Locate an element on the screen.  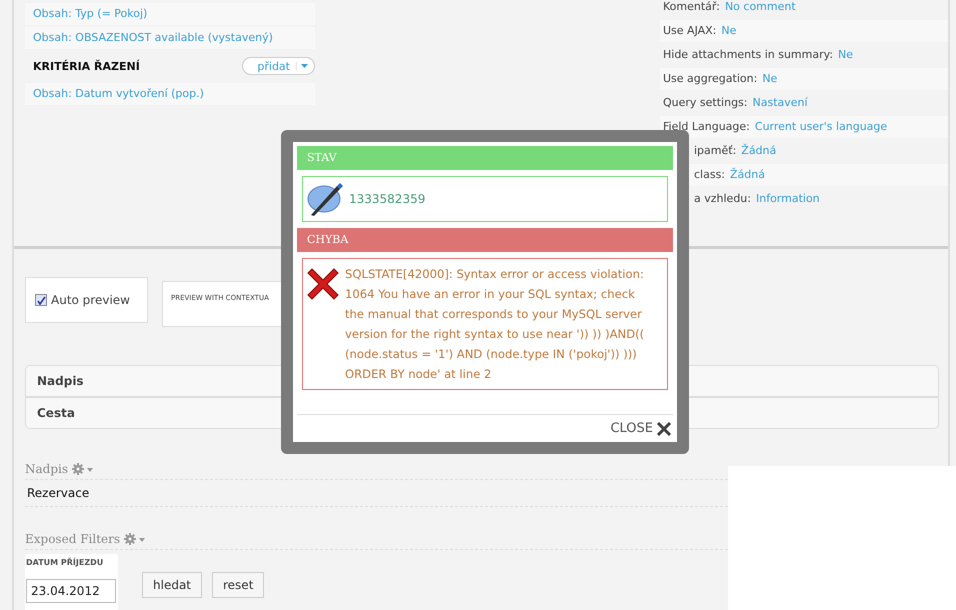
table-cell: Cesta is located at coordinates (56, 413).